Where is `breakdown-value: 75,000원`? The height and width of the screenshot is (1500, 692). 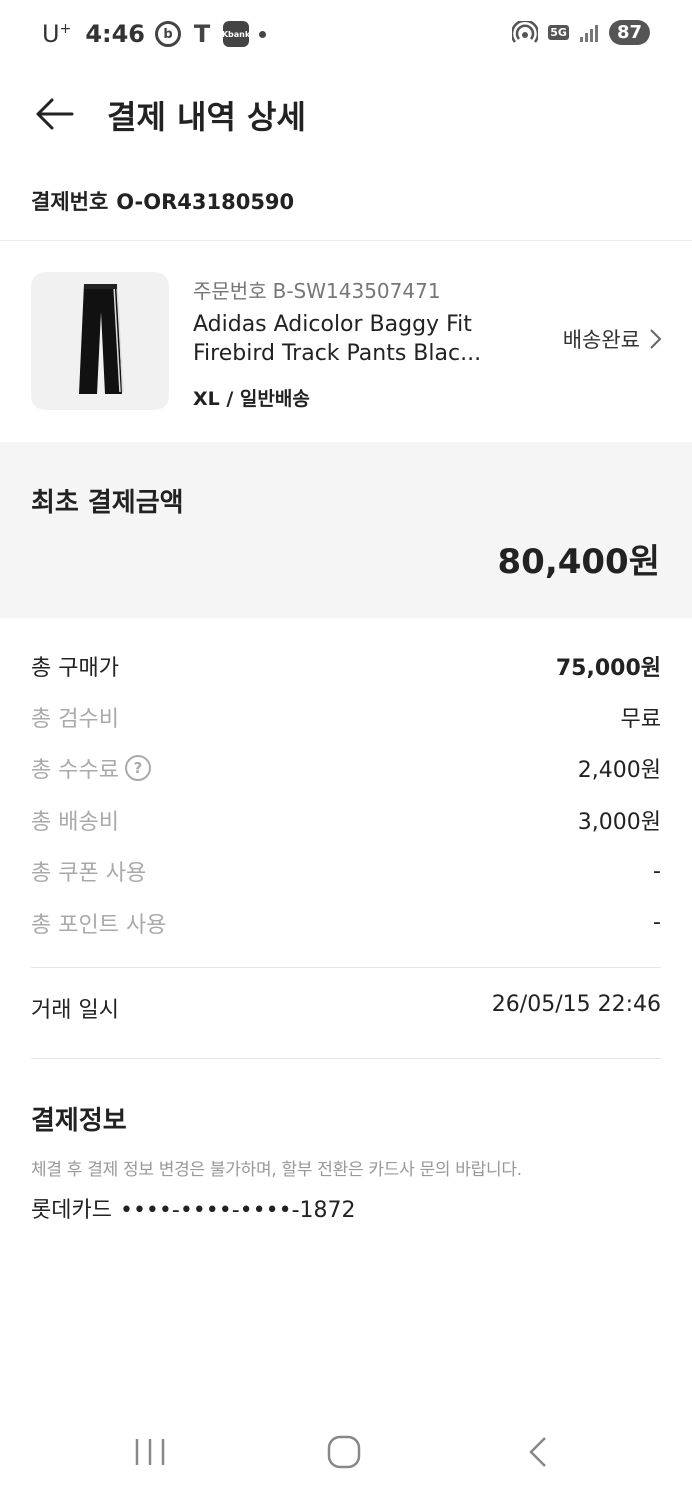 breakdown-value: 75,000원 is located at coordinates (608, 668).